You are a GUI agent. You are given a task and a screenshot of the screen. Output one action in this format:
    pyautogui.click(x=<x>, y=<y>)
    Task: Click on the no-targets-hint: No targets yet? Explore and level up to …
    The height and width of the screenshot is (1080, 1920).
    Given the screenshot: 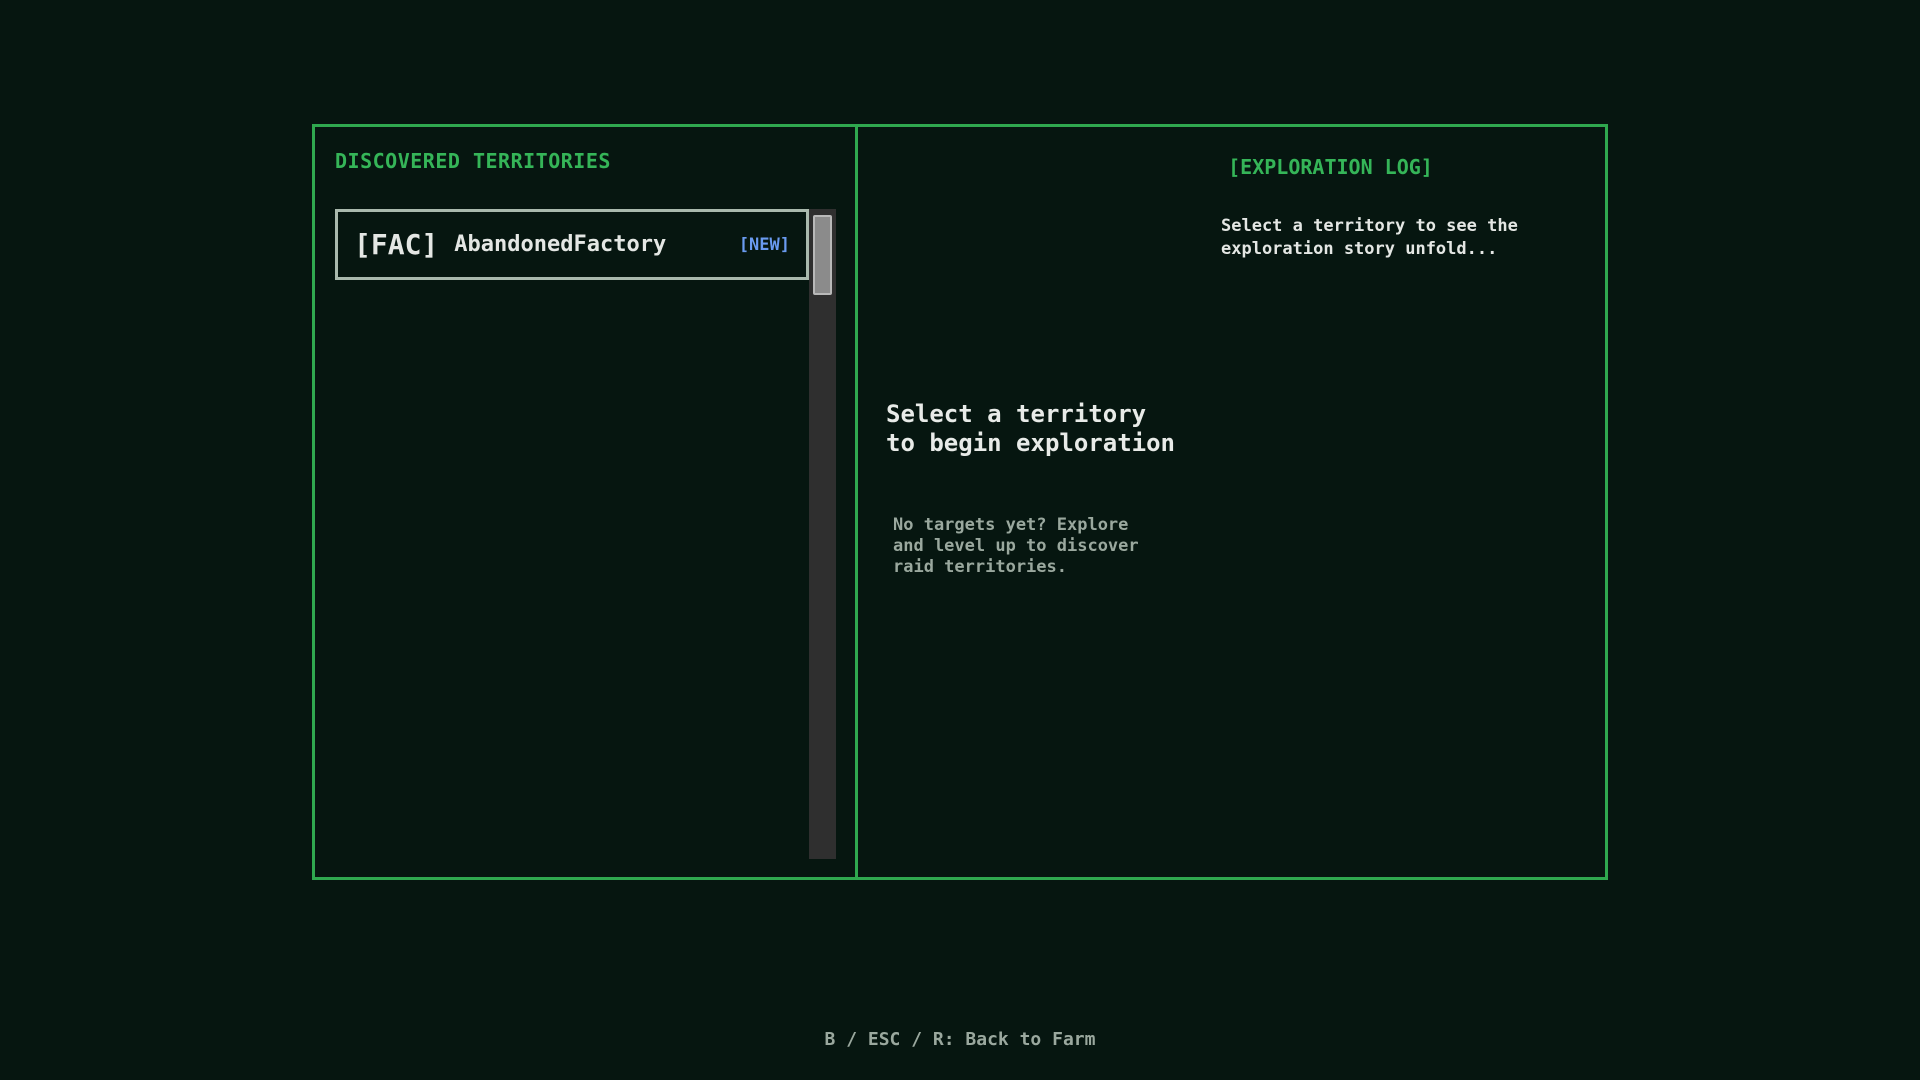 What is the action you would take?
    pyautogui.click(x=1016, y=546)
    